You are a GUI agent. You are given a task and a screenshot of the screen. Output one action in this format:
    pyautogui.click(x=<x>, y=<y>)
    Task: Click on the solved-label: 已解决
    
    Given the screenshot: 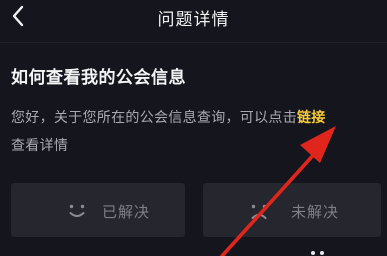 What is the action you would take?
    pyautogui.click(x=126, y=212)
    